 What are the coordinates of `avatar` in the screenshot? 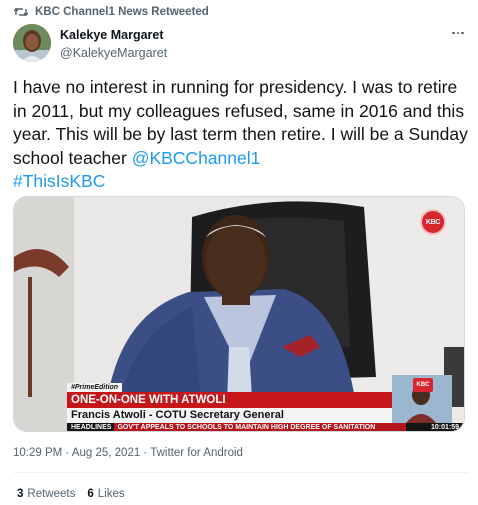 It's located at (32, 43).